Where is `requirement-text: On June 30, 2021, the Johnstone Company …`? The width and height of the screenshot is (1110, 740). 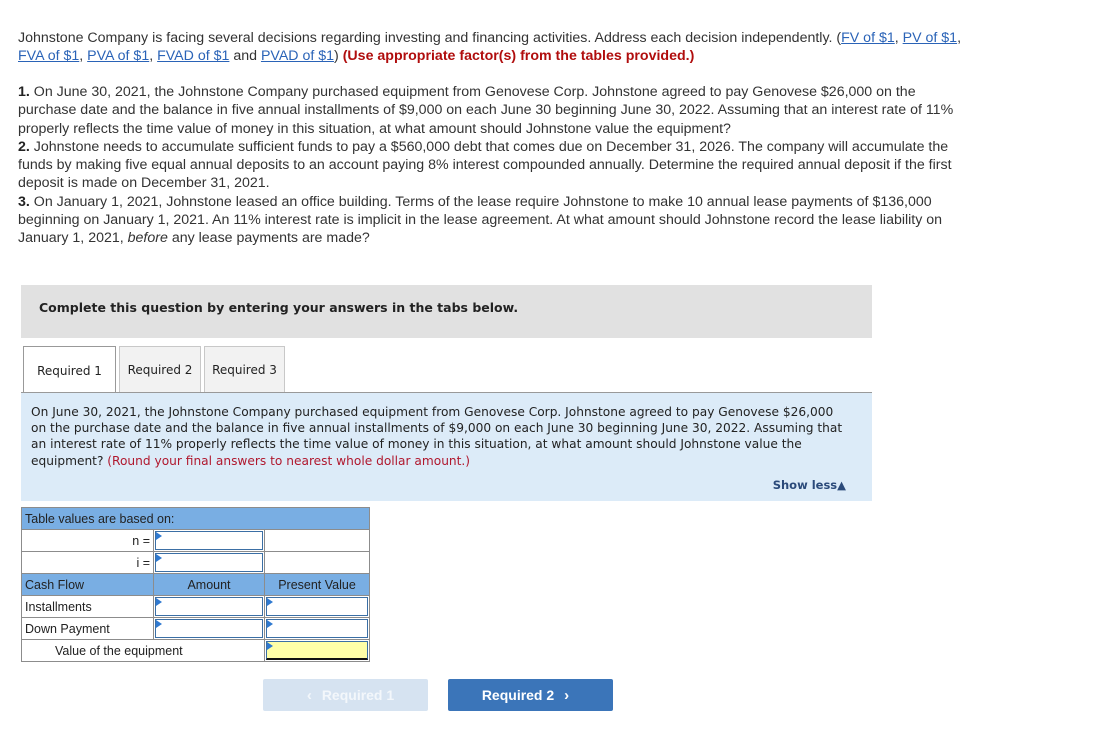
requirement-text: On June 30, 2021, the Johnstone Company … is located at coordinates (437, 436).